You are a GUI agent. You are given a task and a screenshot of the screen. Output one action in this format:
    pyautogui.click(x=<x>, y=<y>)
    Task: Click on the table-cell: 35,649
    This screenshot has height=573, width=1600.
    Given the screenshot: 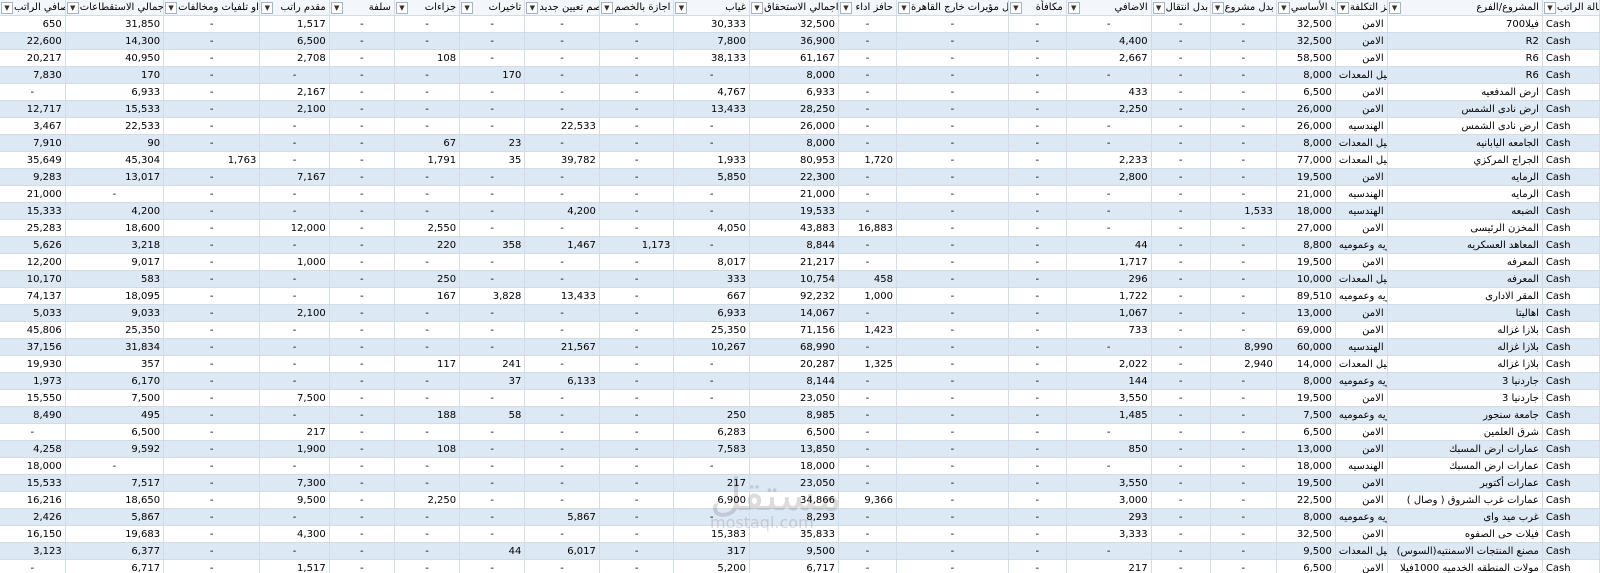 What is the action you would take?
    pyautogui.click(x=33, y=160)
    